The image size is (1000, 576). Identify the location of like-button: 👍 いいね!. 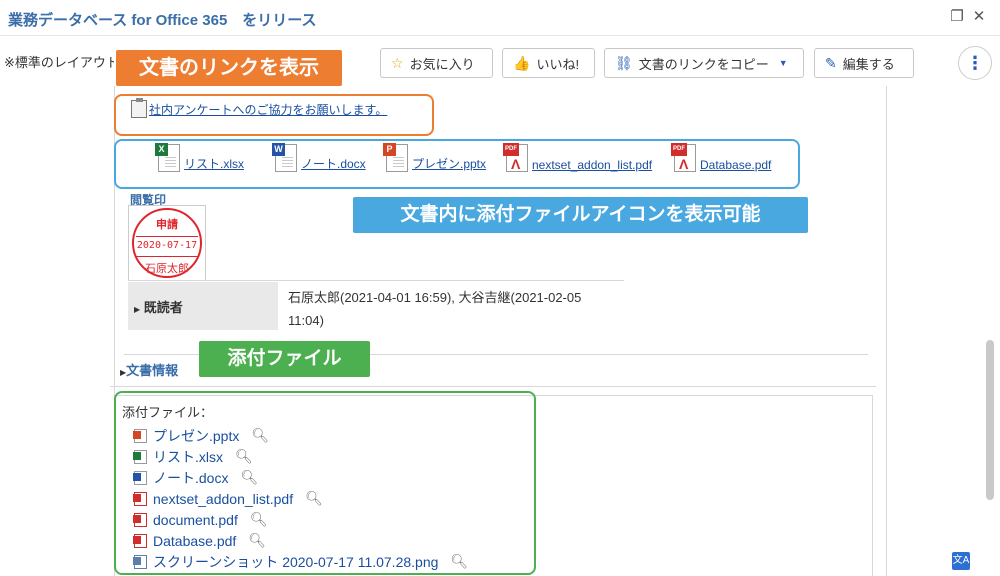
(548, 63).